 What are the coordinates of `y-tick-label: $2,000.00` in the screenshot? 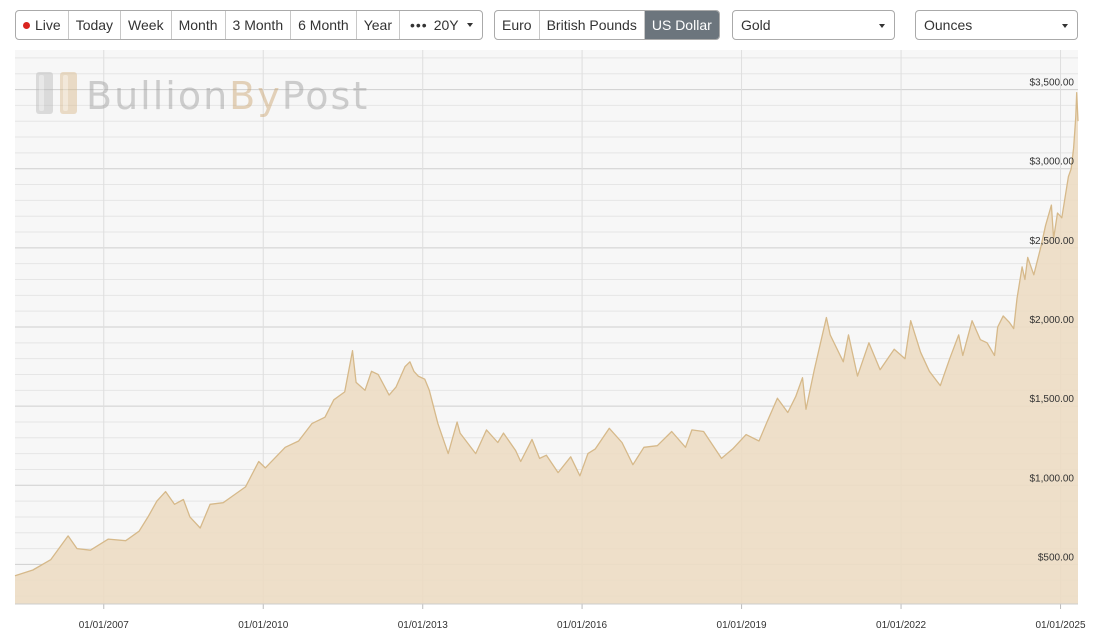 It's located at (1052, 320).